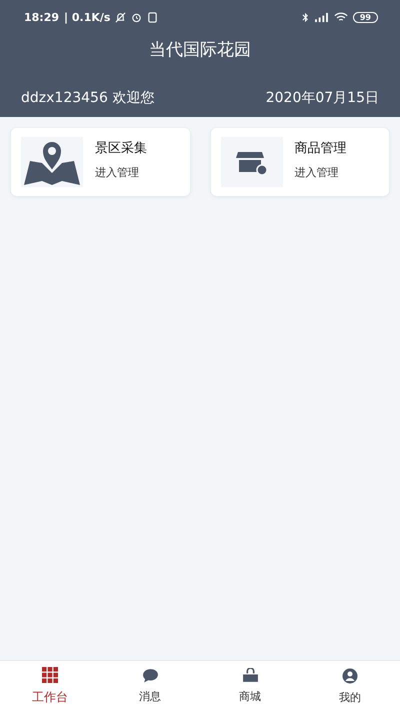  What do you see at coordinates (150, 675) in the screenshot?
I see `chat-icon` at bounding box center [150, 675].